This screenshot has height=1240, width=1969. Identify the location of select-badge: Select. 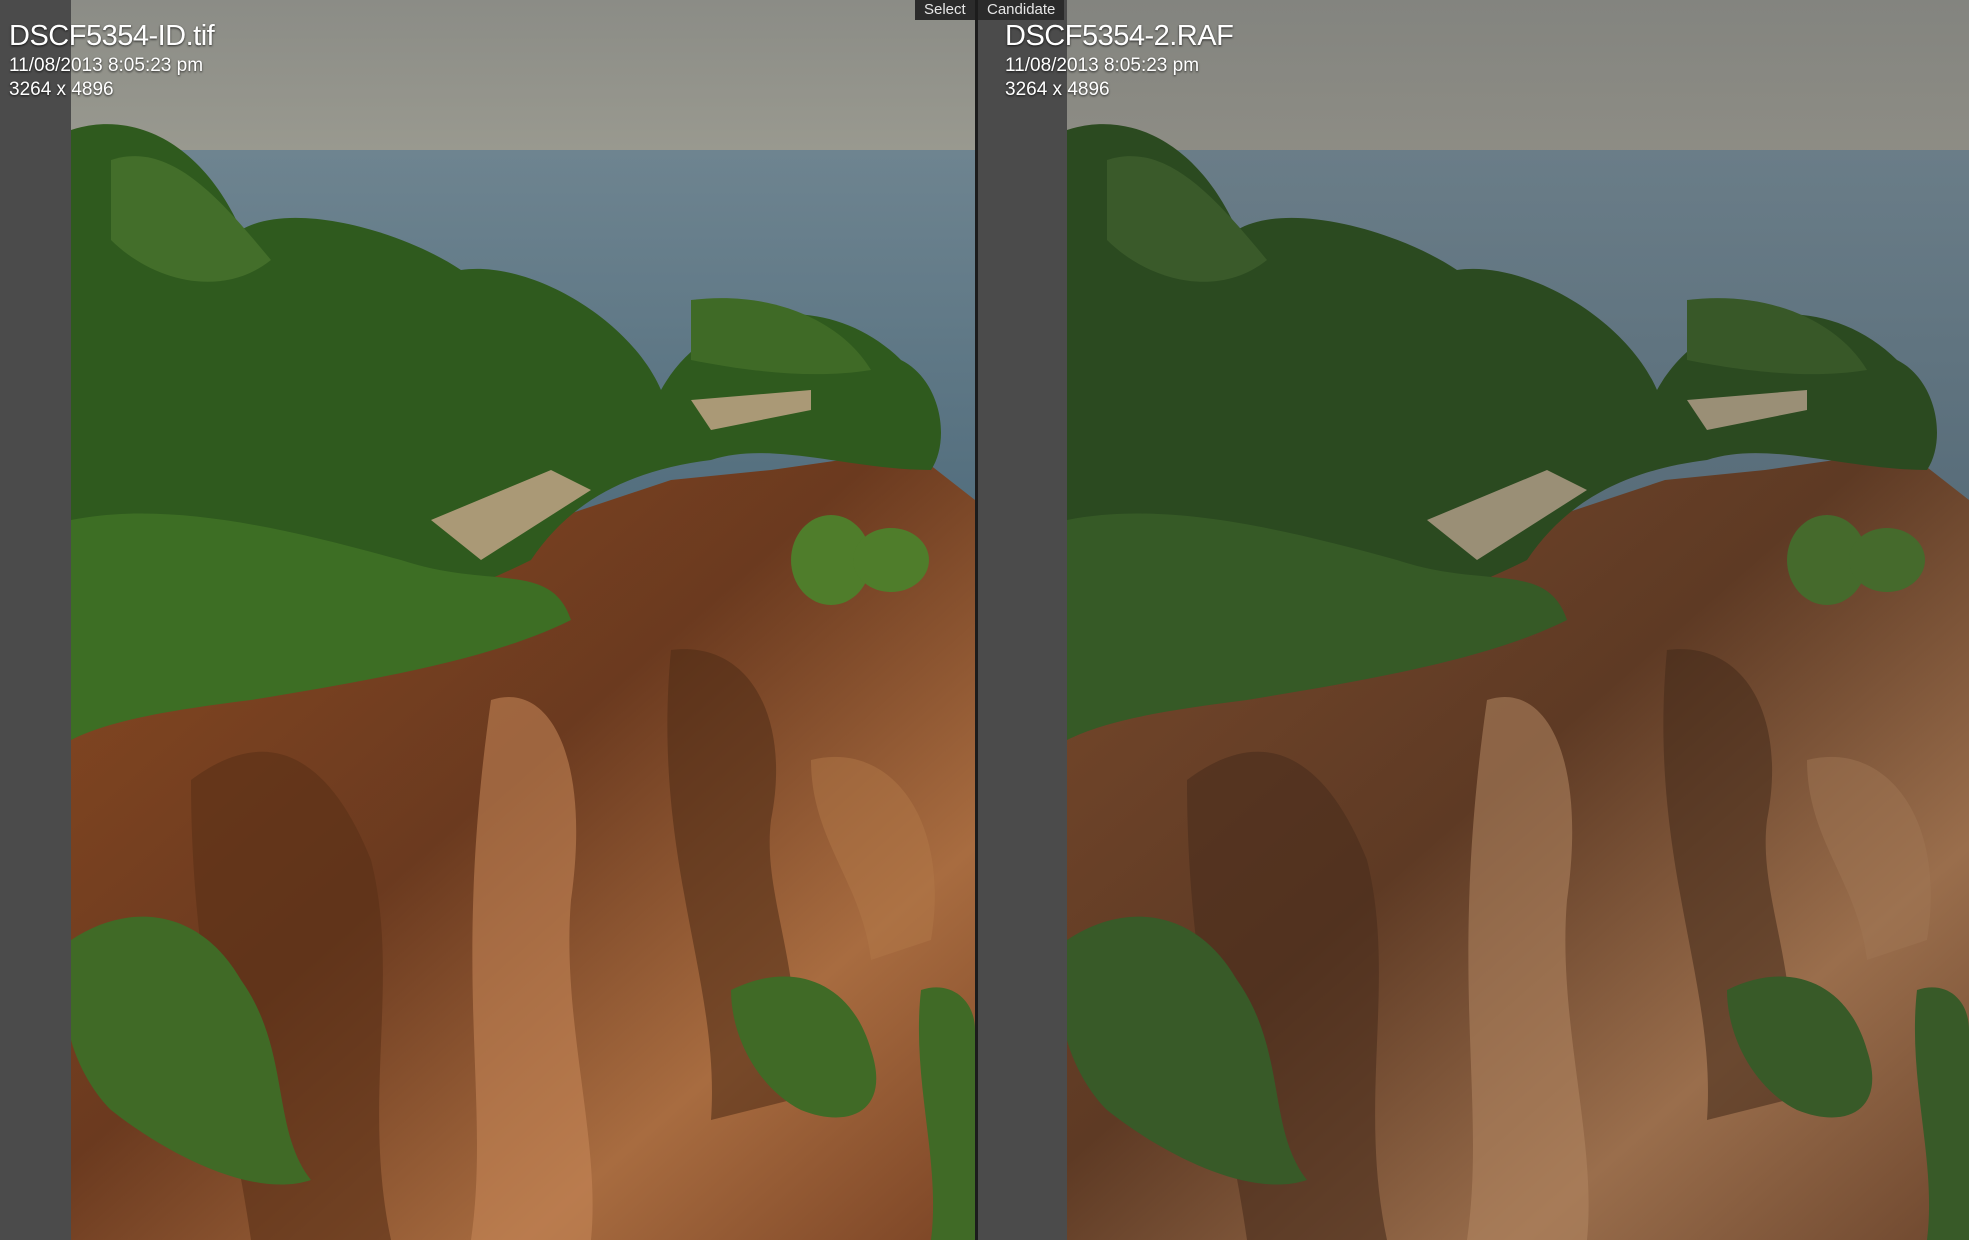
(945, 10).